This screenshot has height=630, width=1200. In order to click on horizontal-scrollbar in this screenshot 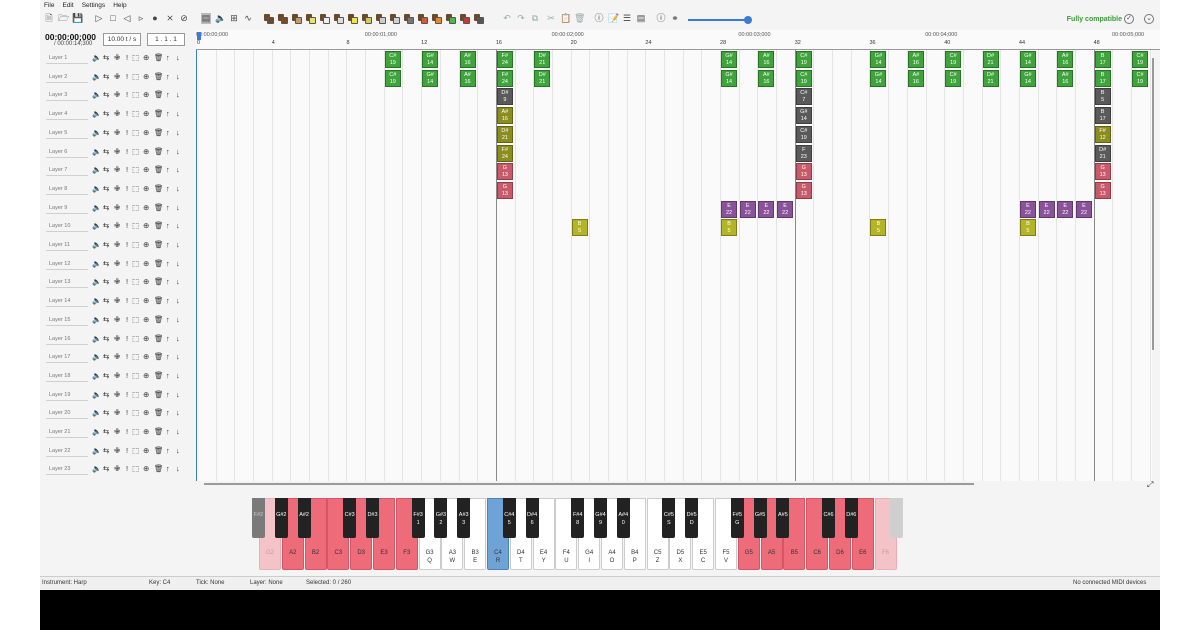, I will do `click(589, 484)`.